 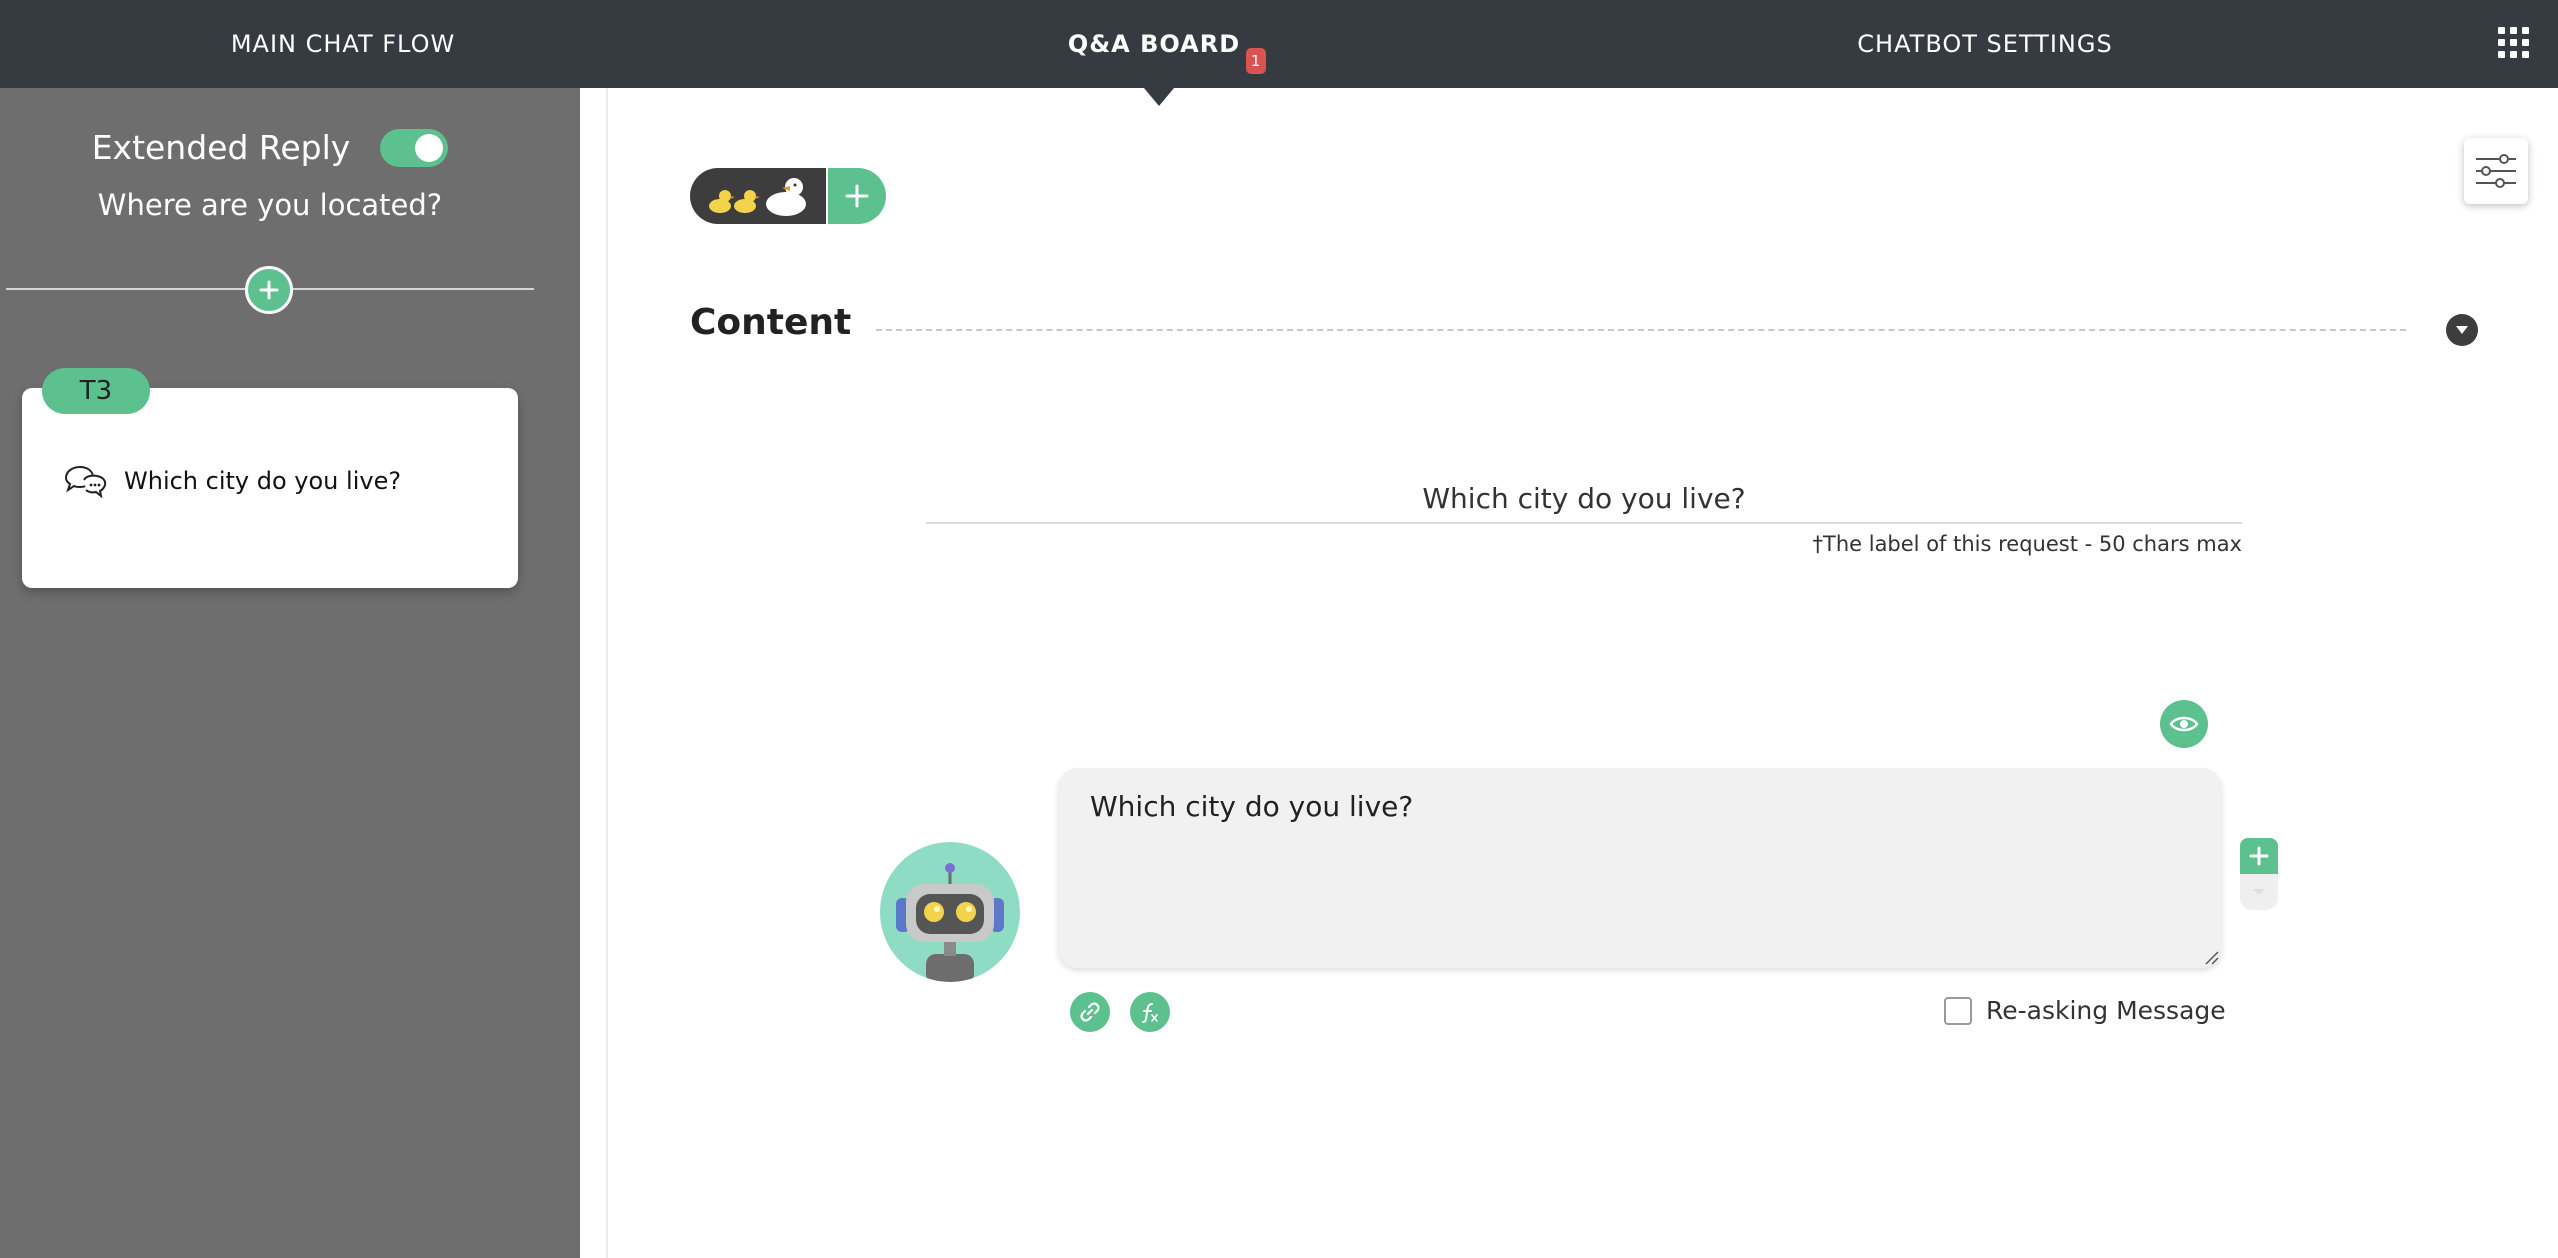 I want to click on move-down-button, so click(x=2259, y=892).